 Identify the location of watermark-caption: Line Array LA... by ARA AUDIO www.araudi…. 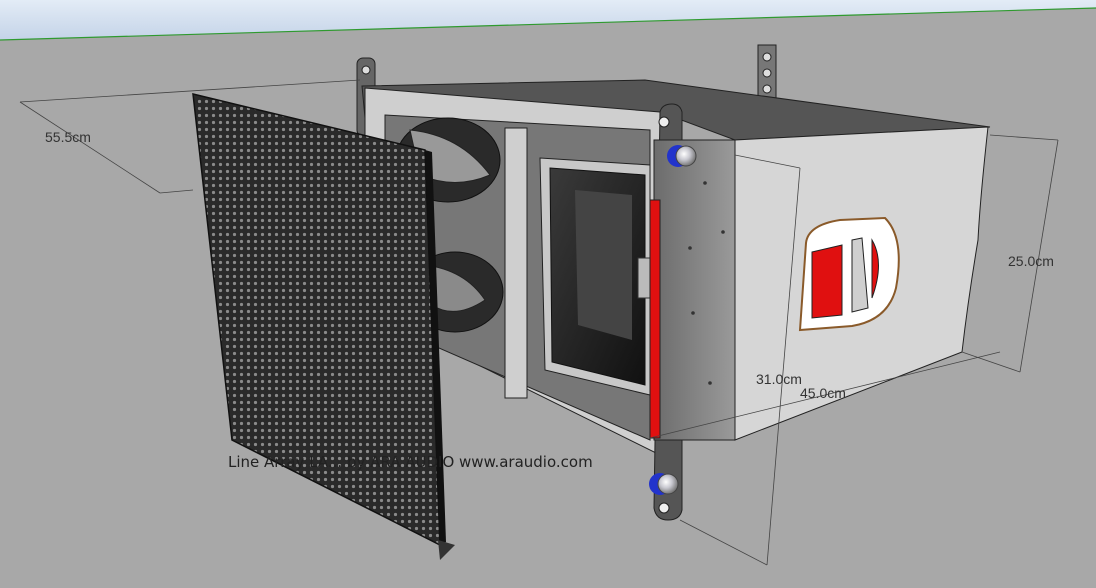
(410, 462).